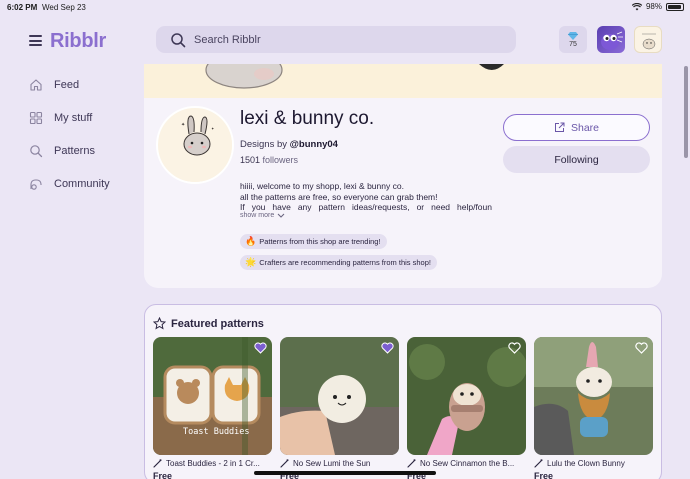 This screenshot has height=479, width=690. I want to click on home-icon, so click(36, 85).